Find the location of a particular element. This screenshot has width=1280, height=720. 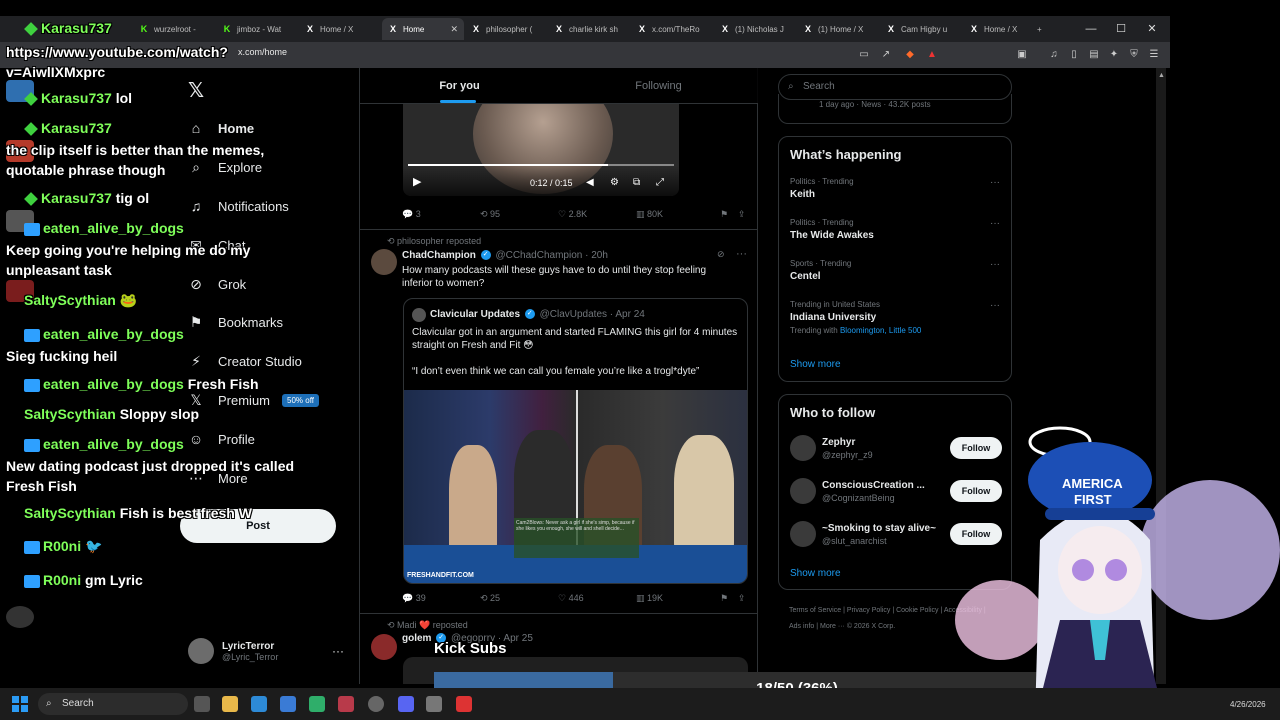

windows-start-icon is located at coordinates (20, 704).